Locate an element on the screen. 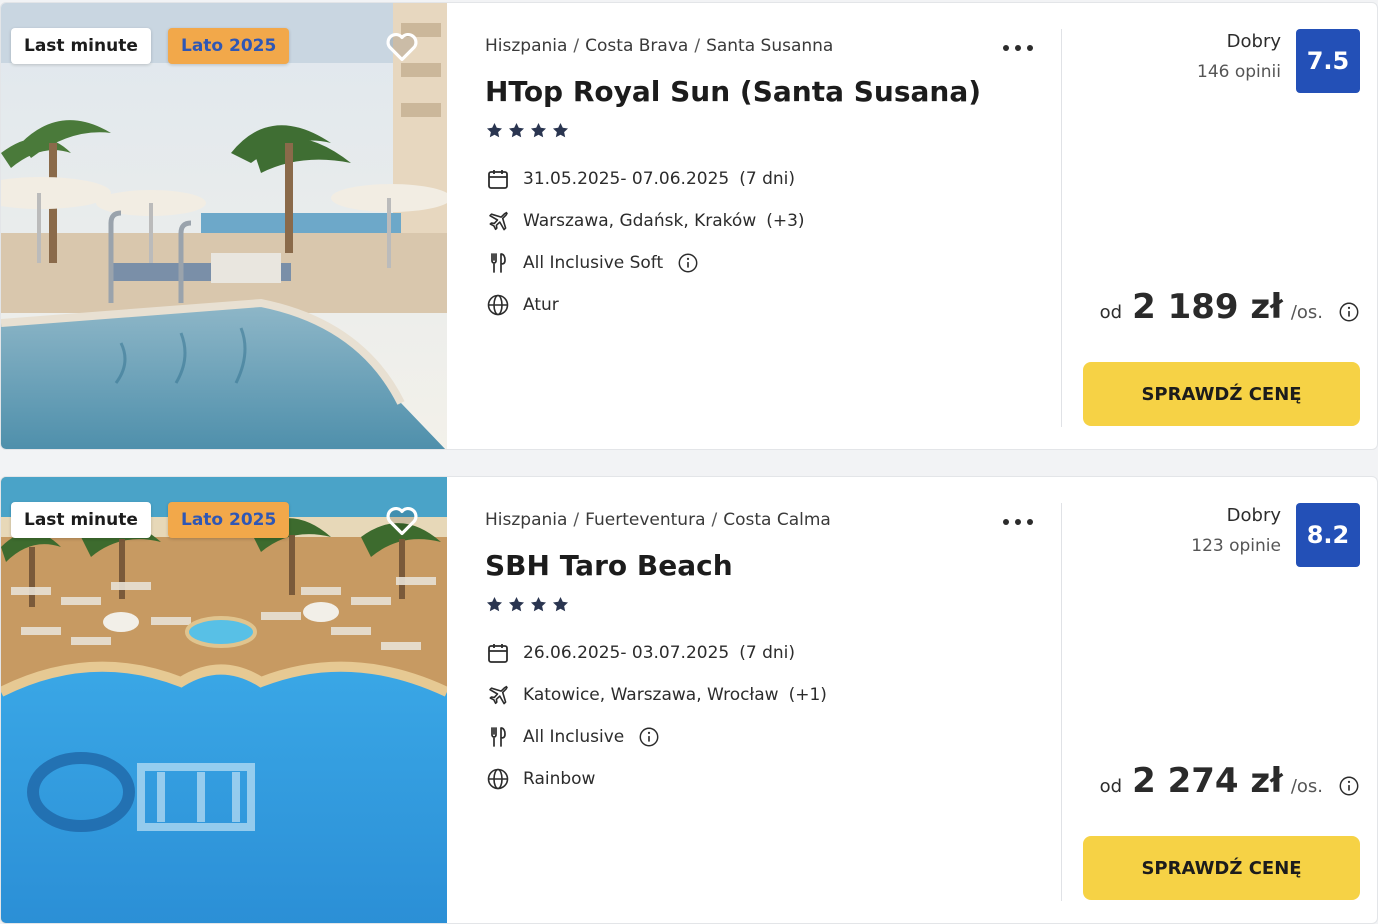 The image size is (1378, 924). breadcrumb-city: Costa Calma is located at coordinates (777, 520).